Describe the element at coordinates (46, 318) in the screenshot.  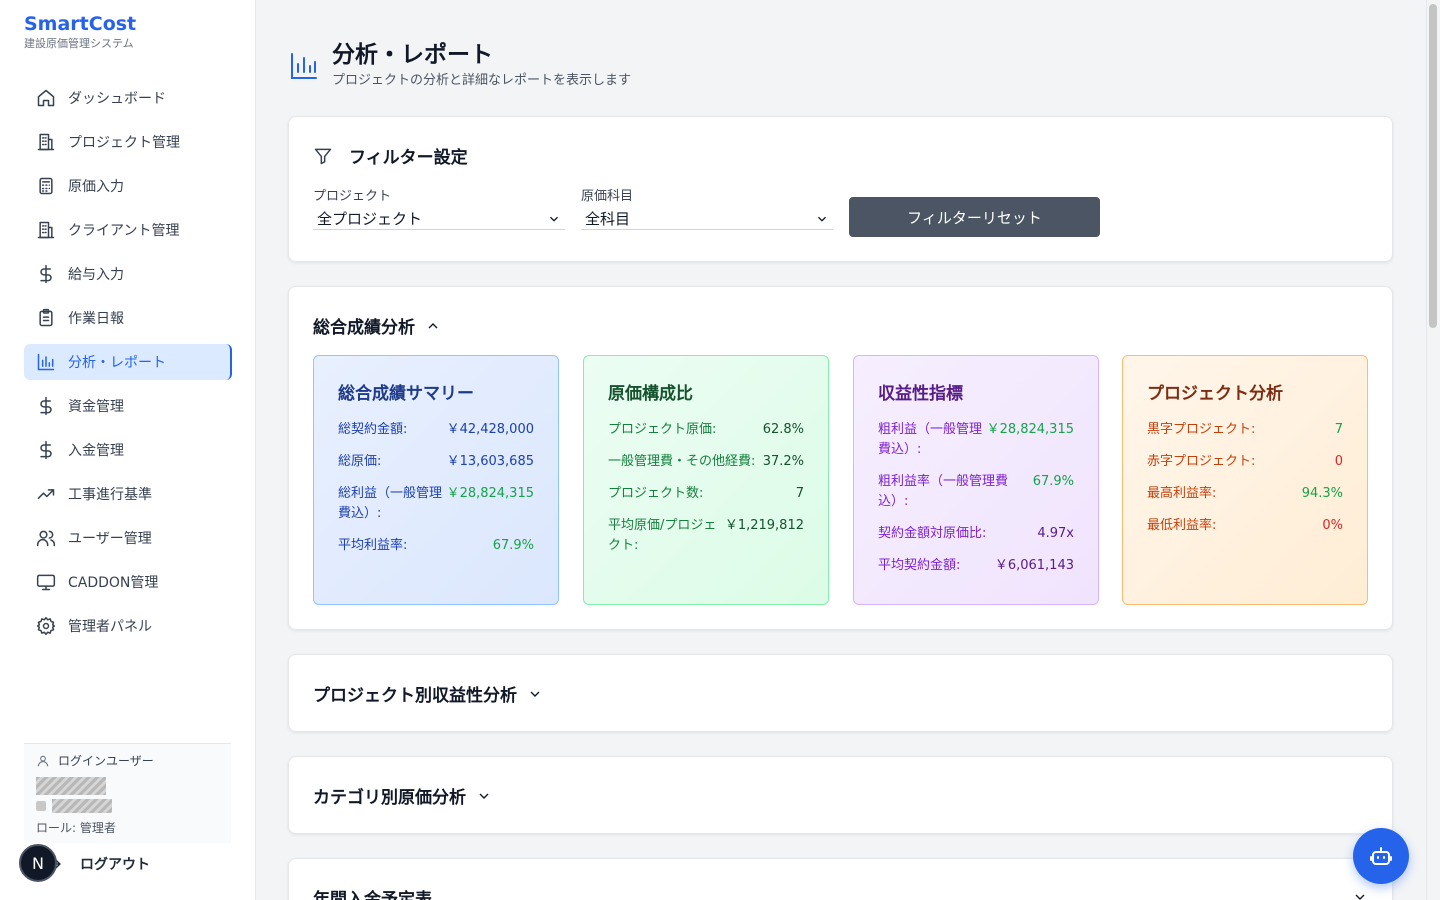
I see `clipboard-icon` at that location.